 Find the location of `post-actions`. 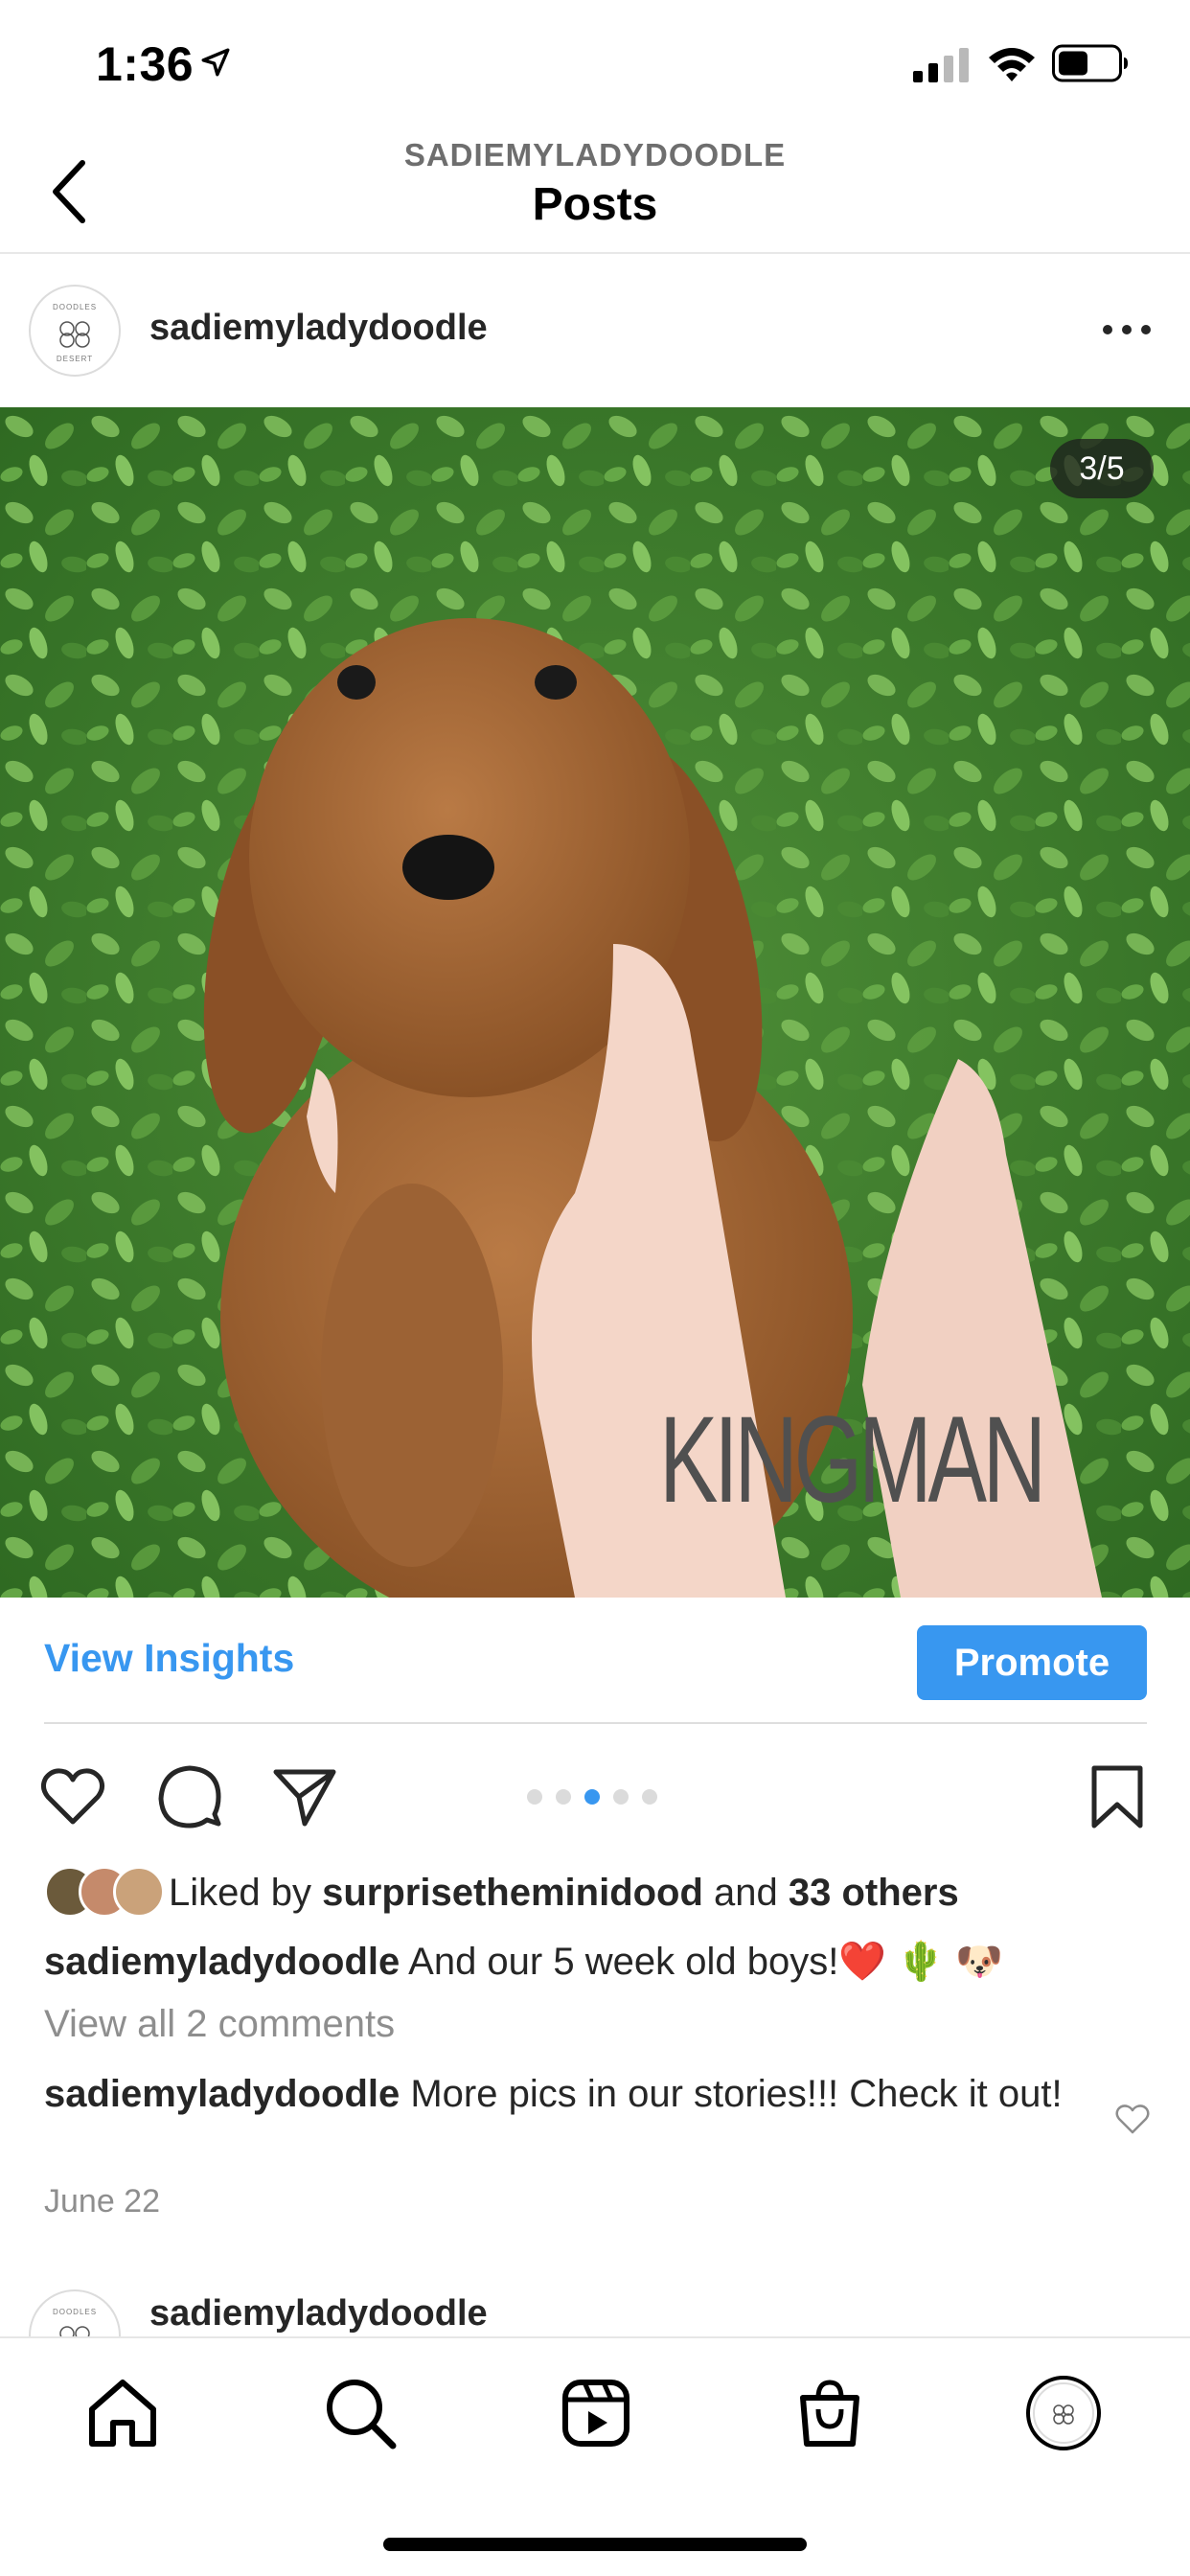

post-actions is located at coordinates (595, 1792).